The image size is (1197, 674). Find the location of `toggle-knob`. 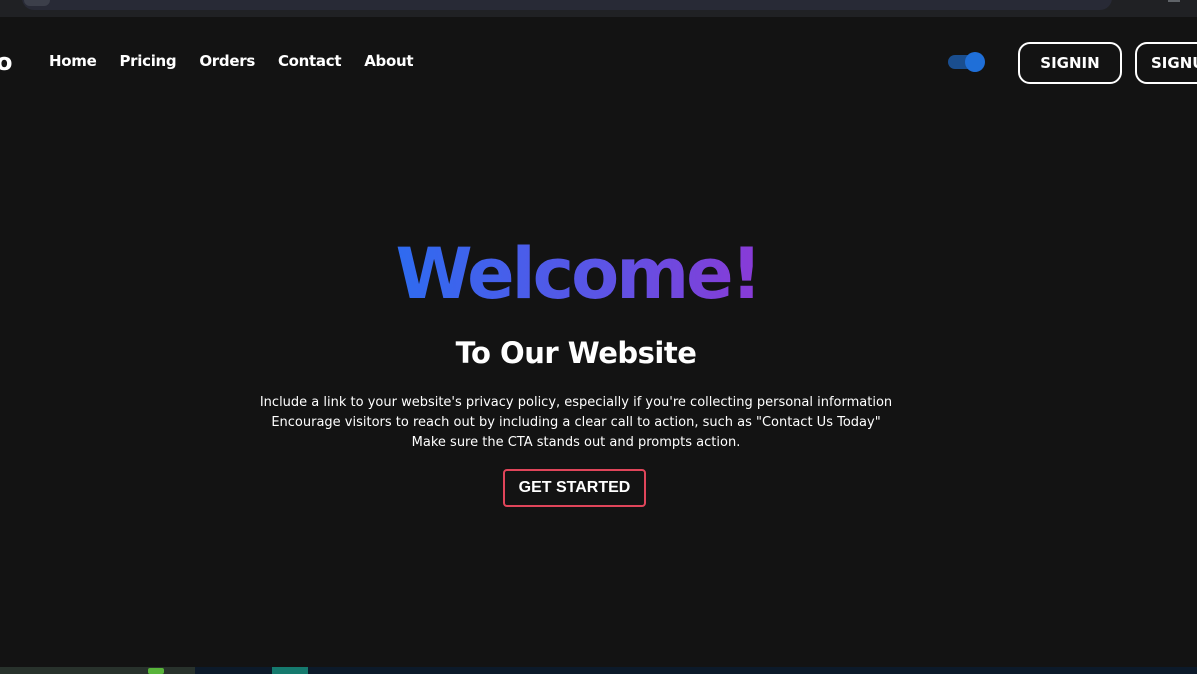

toggle-knob is located at coordinates (975, 62).